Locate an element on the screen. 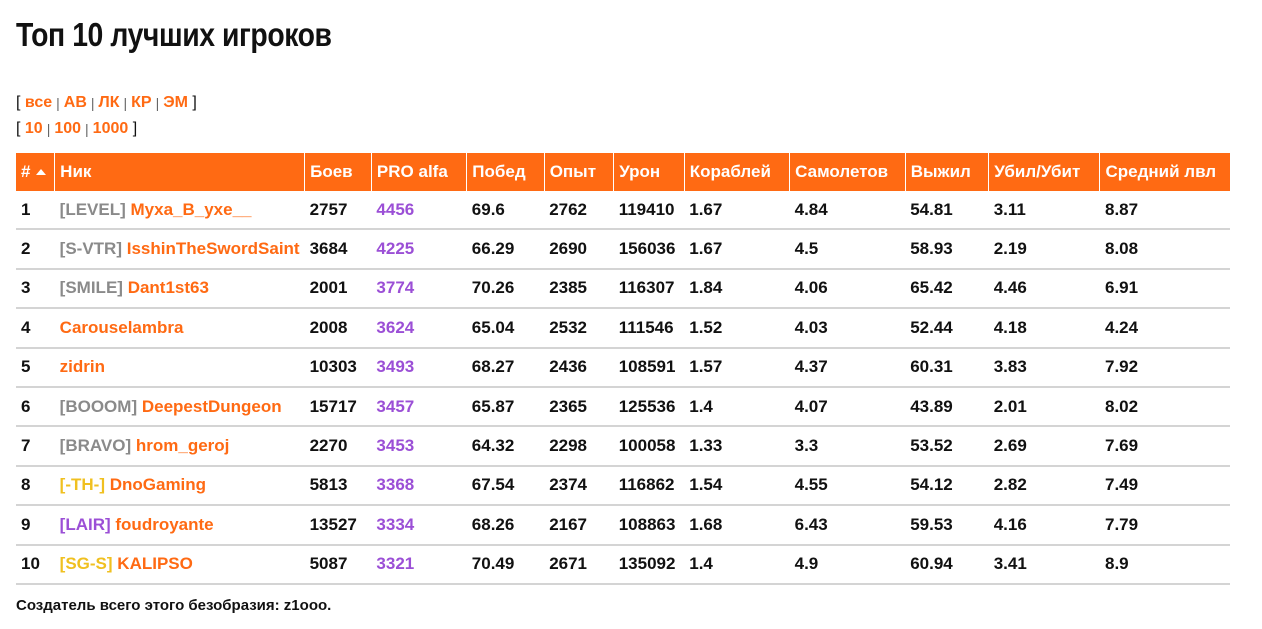 The width and height of the screenshot is (1262, 629). clan-tag-link: [-TH-] is located at coordinates (82, 484).